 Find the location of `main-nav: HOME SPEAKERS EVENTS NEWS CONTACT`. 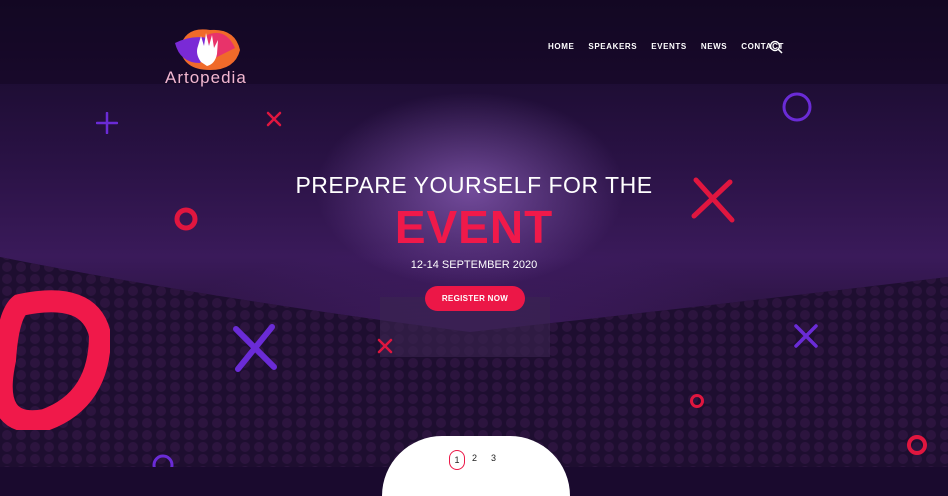

main-nav: HOME SPEAKERS EVENTS NEWS CONTACT is located at coordinates (673, 46).